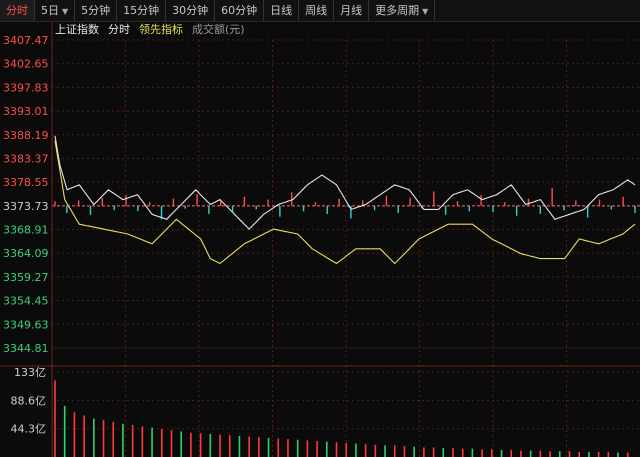 The height and width of the screenshot is (457, 640). I want to click on price-tick-label: 3388.19, so click(26, 135).